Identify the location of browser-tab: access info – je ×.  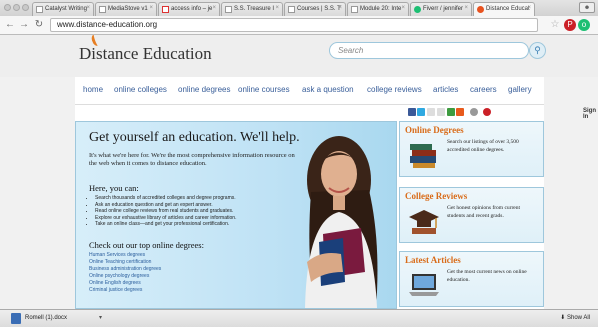
(189, 9).